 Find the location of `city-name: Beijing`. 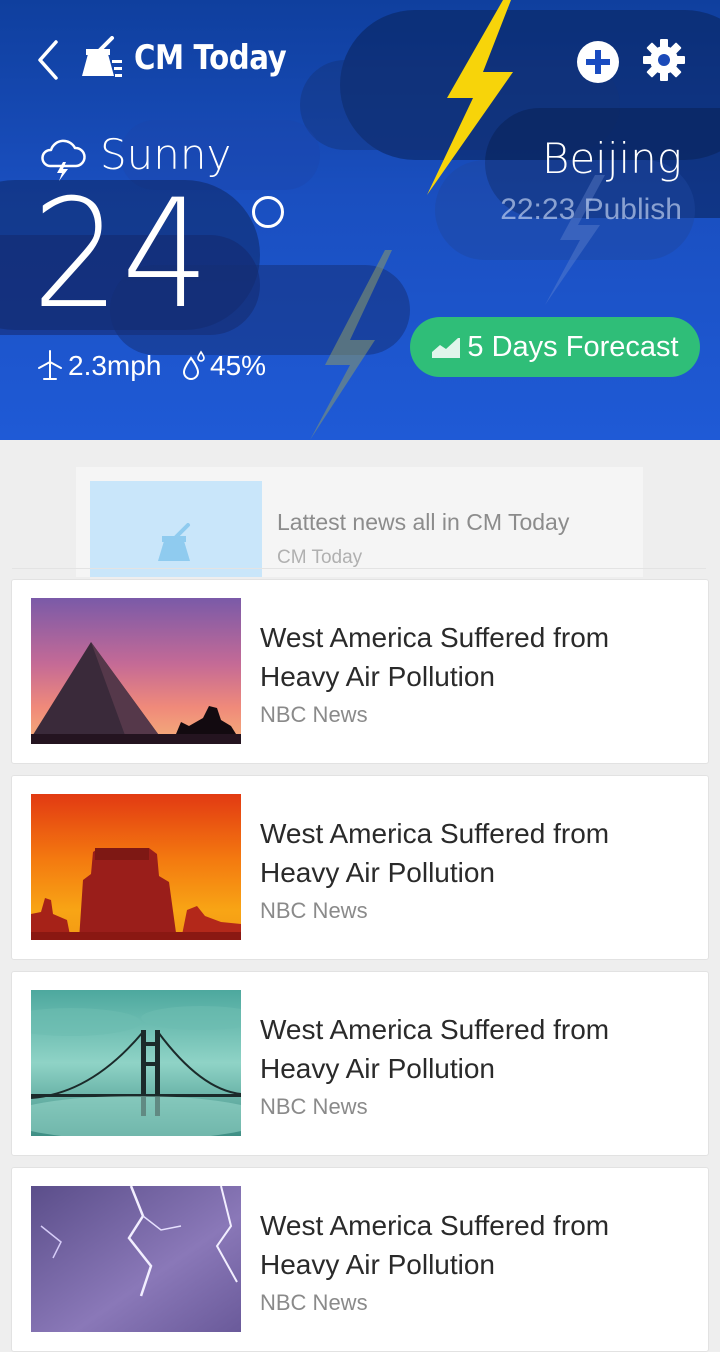

city-name: Beijing is located at coordinates (612, 158).